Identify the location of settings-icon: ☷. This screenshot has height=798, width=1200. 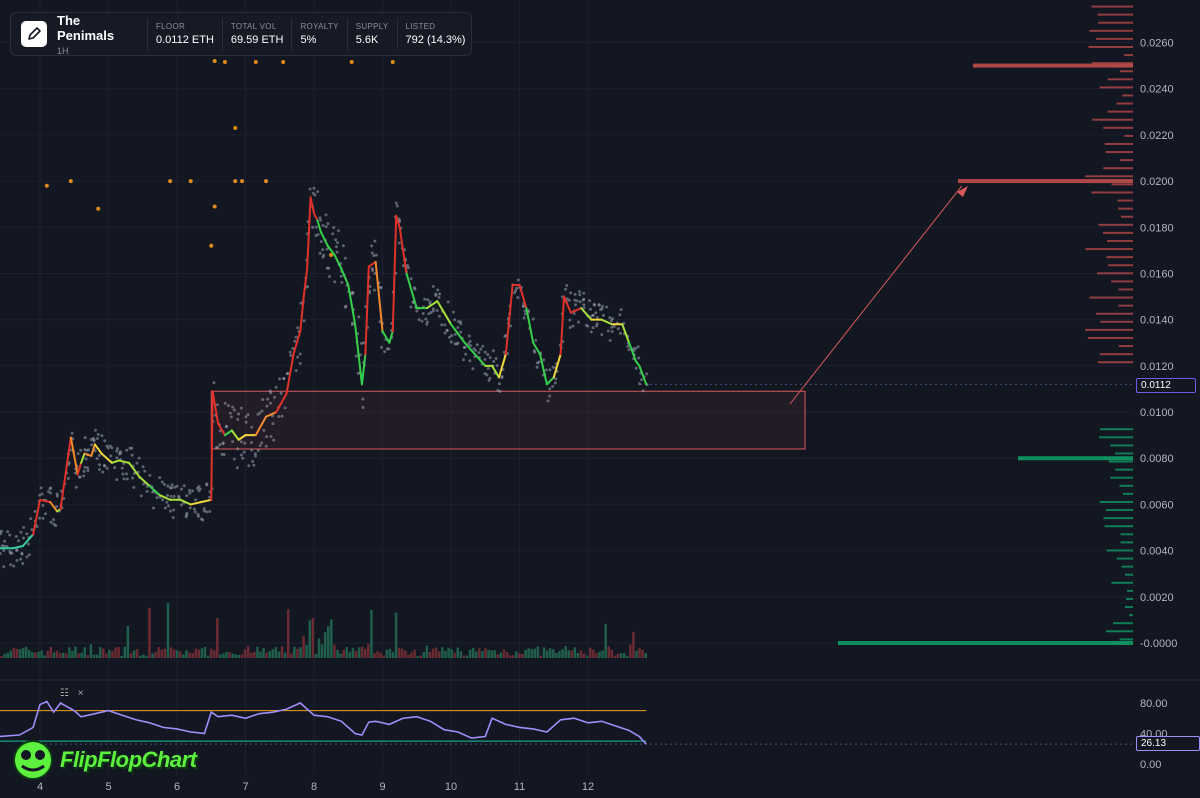
(64, 693).